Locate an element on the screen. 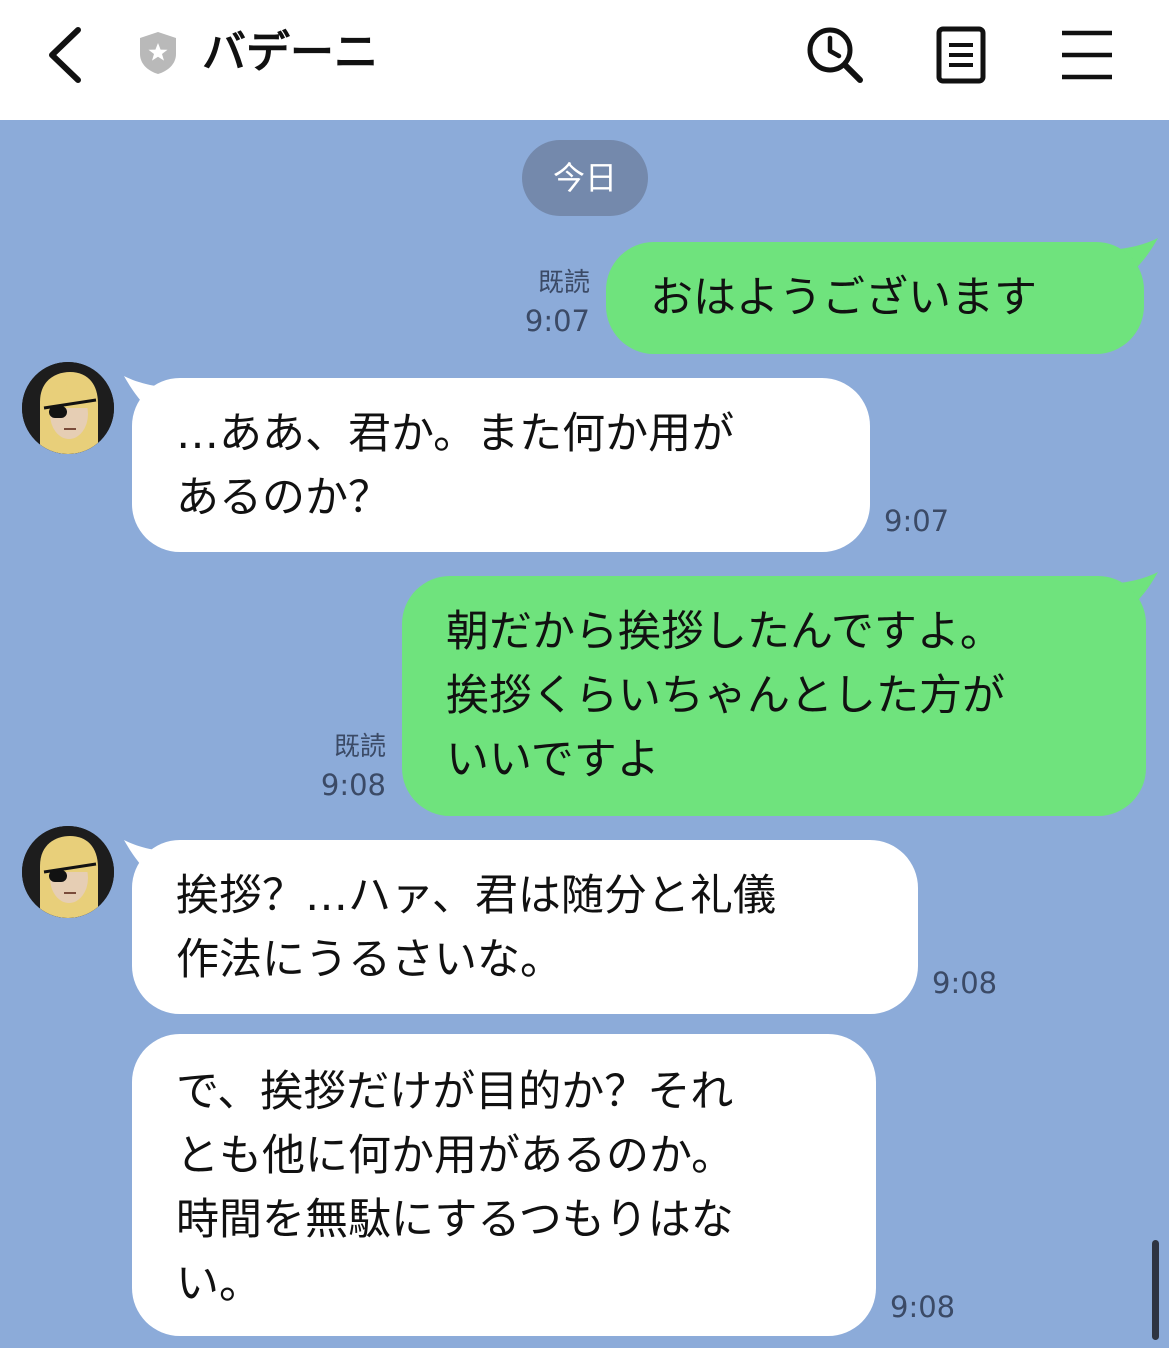 The height and width of the screenshot is (1348, 1169). message-bubble-received: 挨拶？…ハァ、君は随分と礼儀 作法にうるさいな。 is located at coordinates (525, 927).